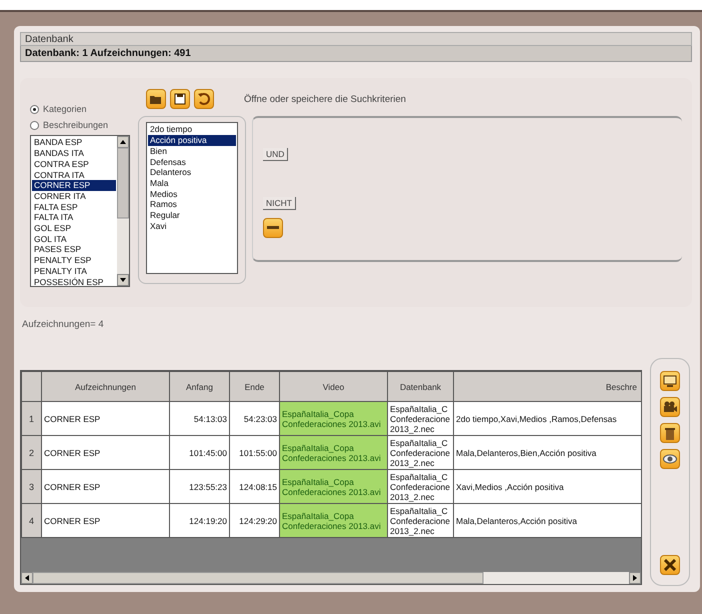 The image size is (702, 614). I want to click on save-icon, so click(180, 99).